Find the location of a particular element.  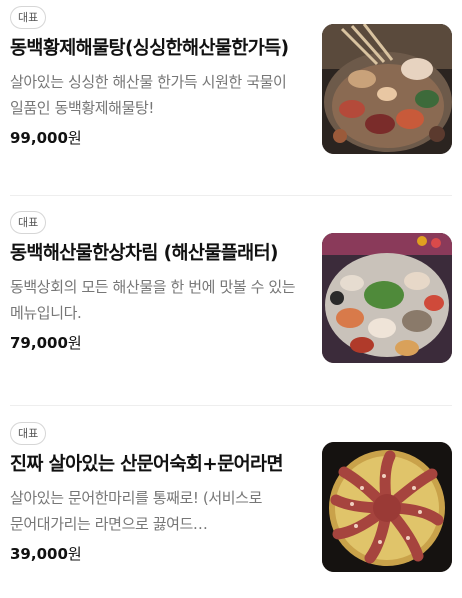

seafood-stew-photo is located at coordinates (387, 89).